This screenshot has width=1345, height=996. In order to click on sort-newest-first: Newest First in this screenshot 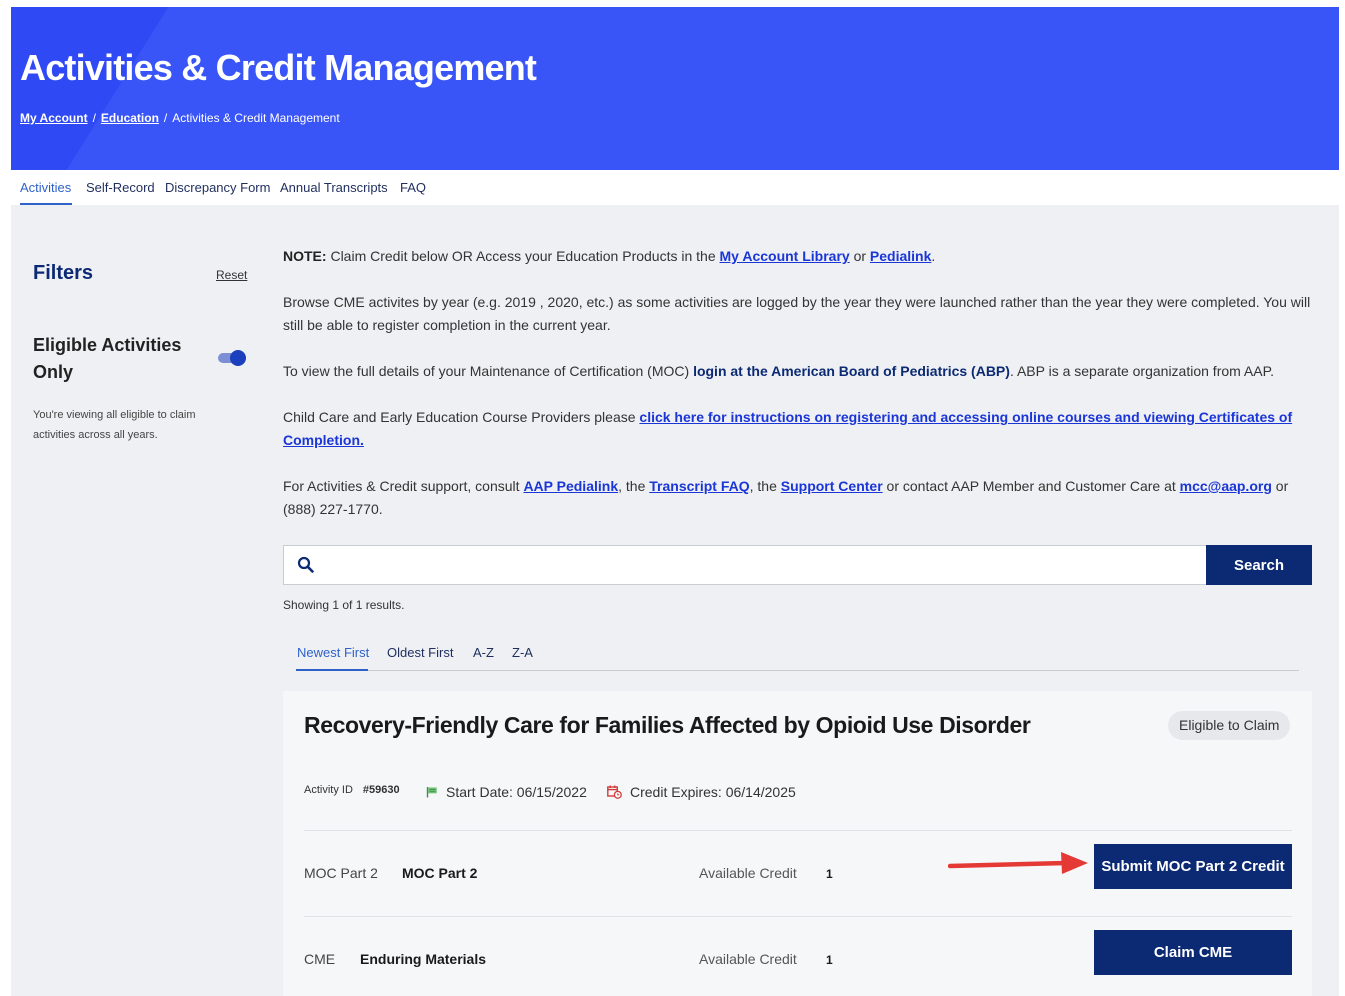, I will do `click(333, 652)`.